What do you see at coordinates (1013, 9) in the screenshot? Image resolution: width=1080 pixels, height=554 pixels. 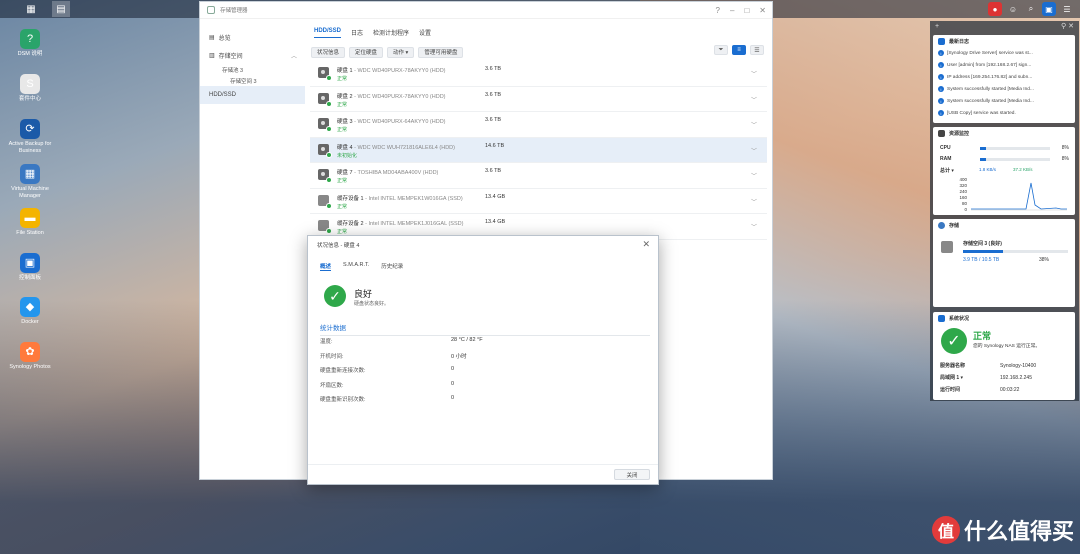 I see `user-icon: ☺` at bounding box center [1013, 9].